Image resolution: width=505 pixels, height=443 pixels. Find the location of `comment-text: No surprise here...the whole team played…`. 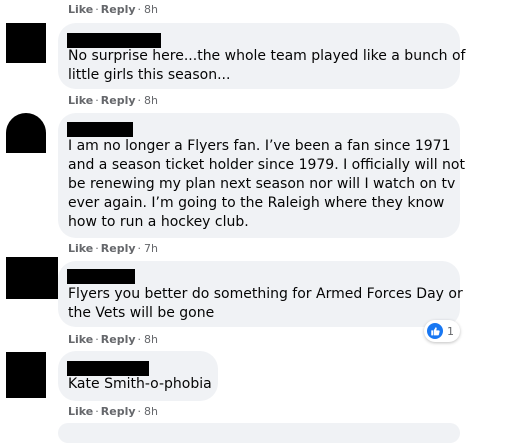

comment-text: No surprise here...the whole team played… is located at coordinates (266, 66).